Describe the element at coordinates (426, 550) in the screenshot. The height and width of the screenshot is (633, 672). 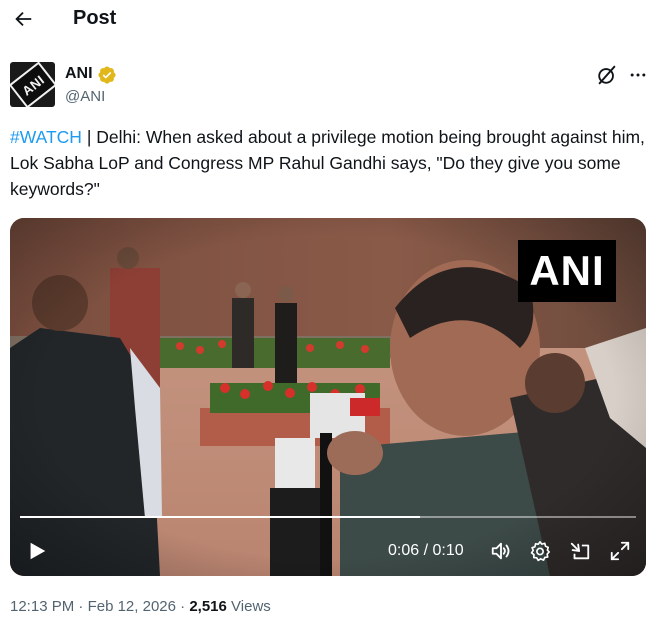
I see `video-time: 0:06 / 0:10` at that location.